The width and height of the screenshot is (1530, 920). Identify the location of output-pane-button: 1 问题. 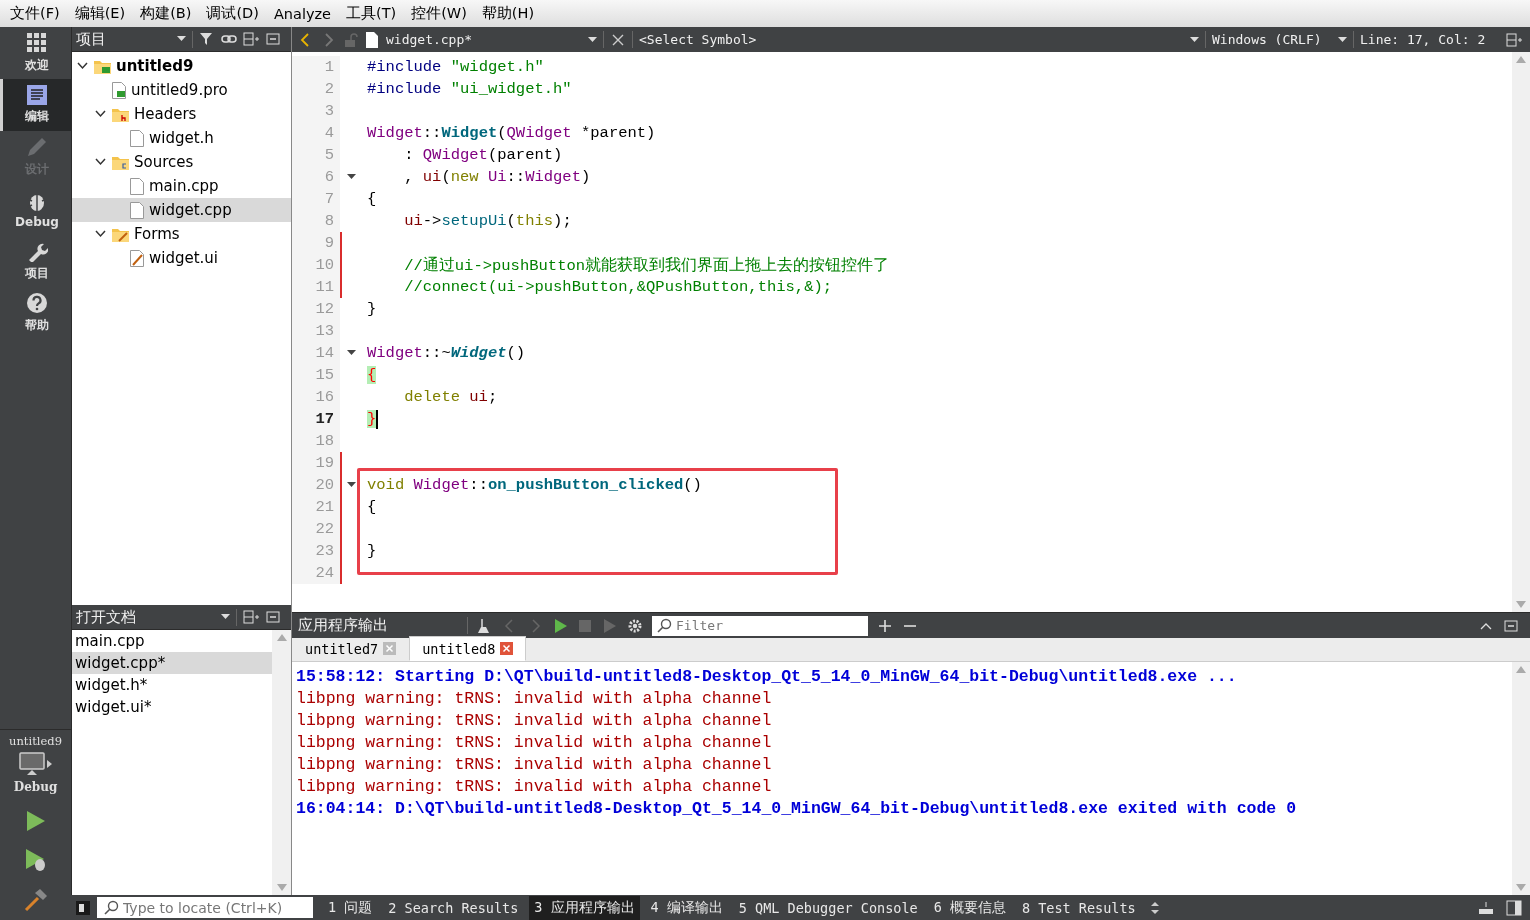
(350, 907).